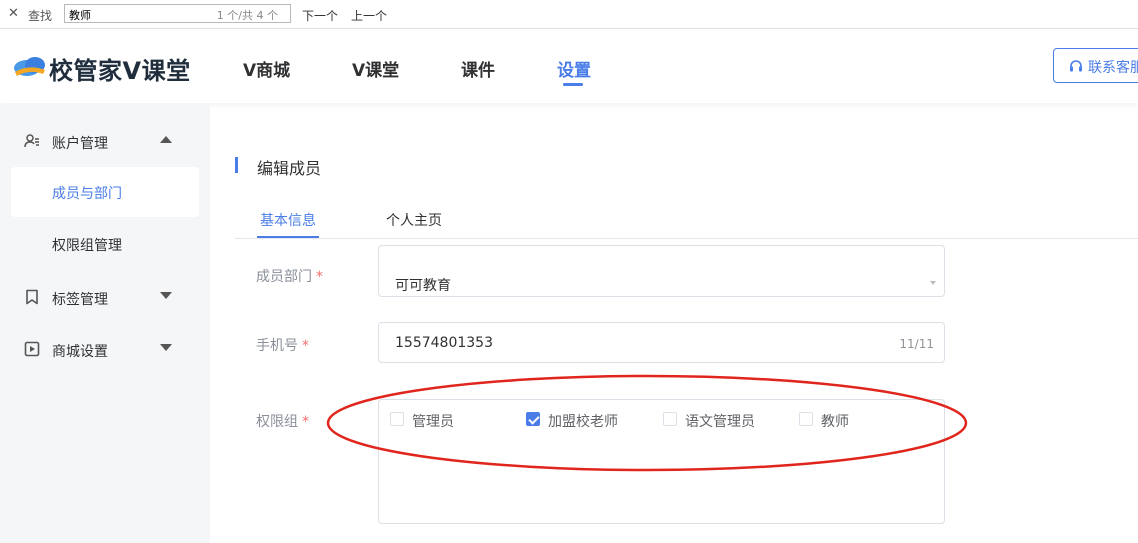 This screenshot has height=543, width=1138. What do you see at coordinates (320, 15) in the screenshot?
I see `find-next-button: 下一个` at bounding box center [320, 15].